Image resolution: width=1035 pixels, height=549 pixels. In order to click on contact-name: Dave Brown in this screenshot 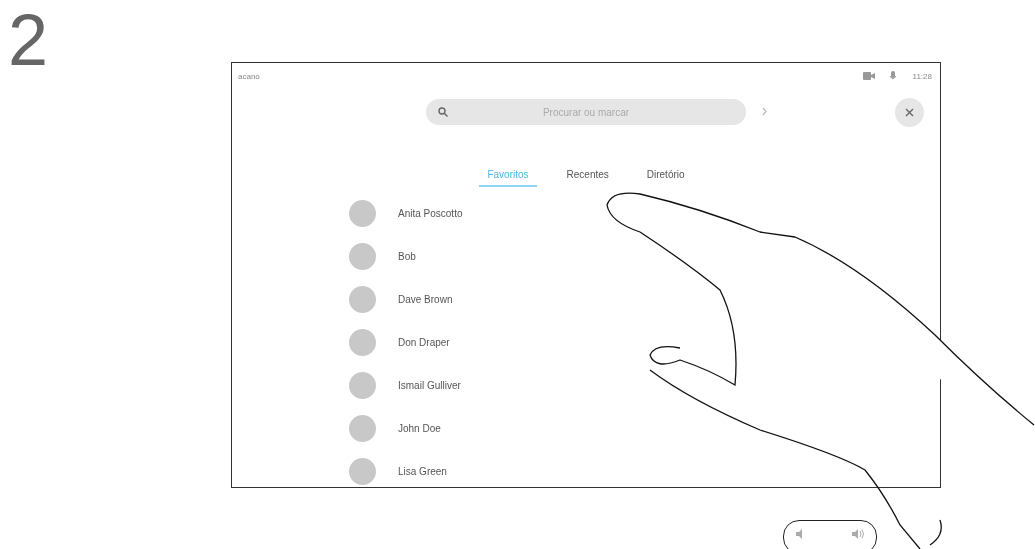, I will do `click(425, 299)`.